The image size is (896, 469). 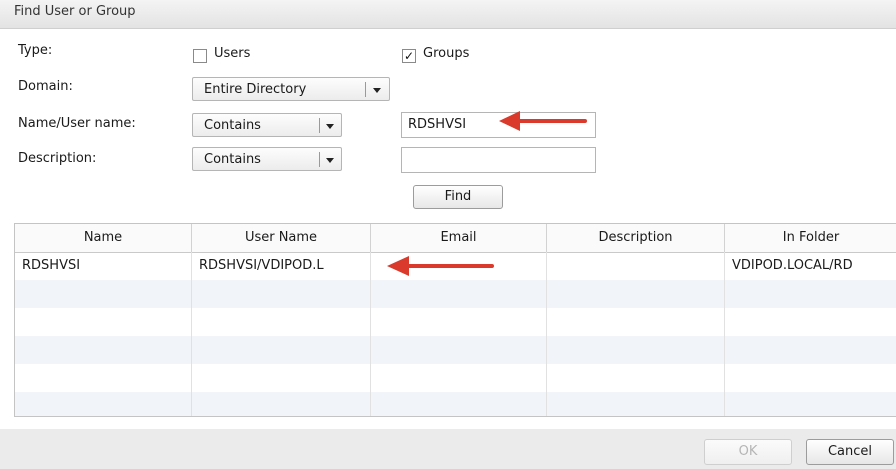 I want to click on column-header-name: Name, so click(x=103, y=238).